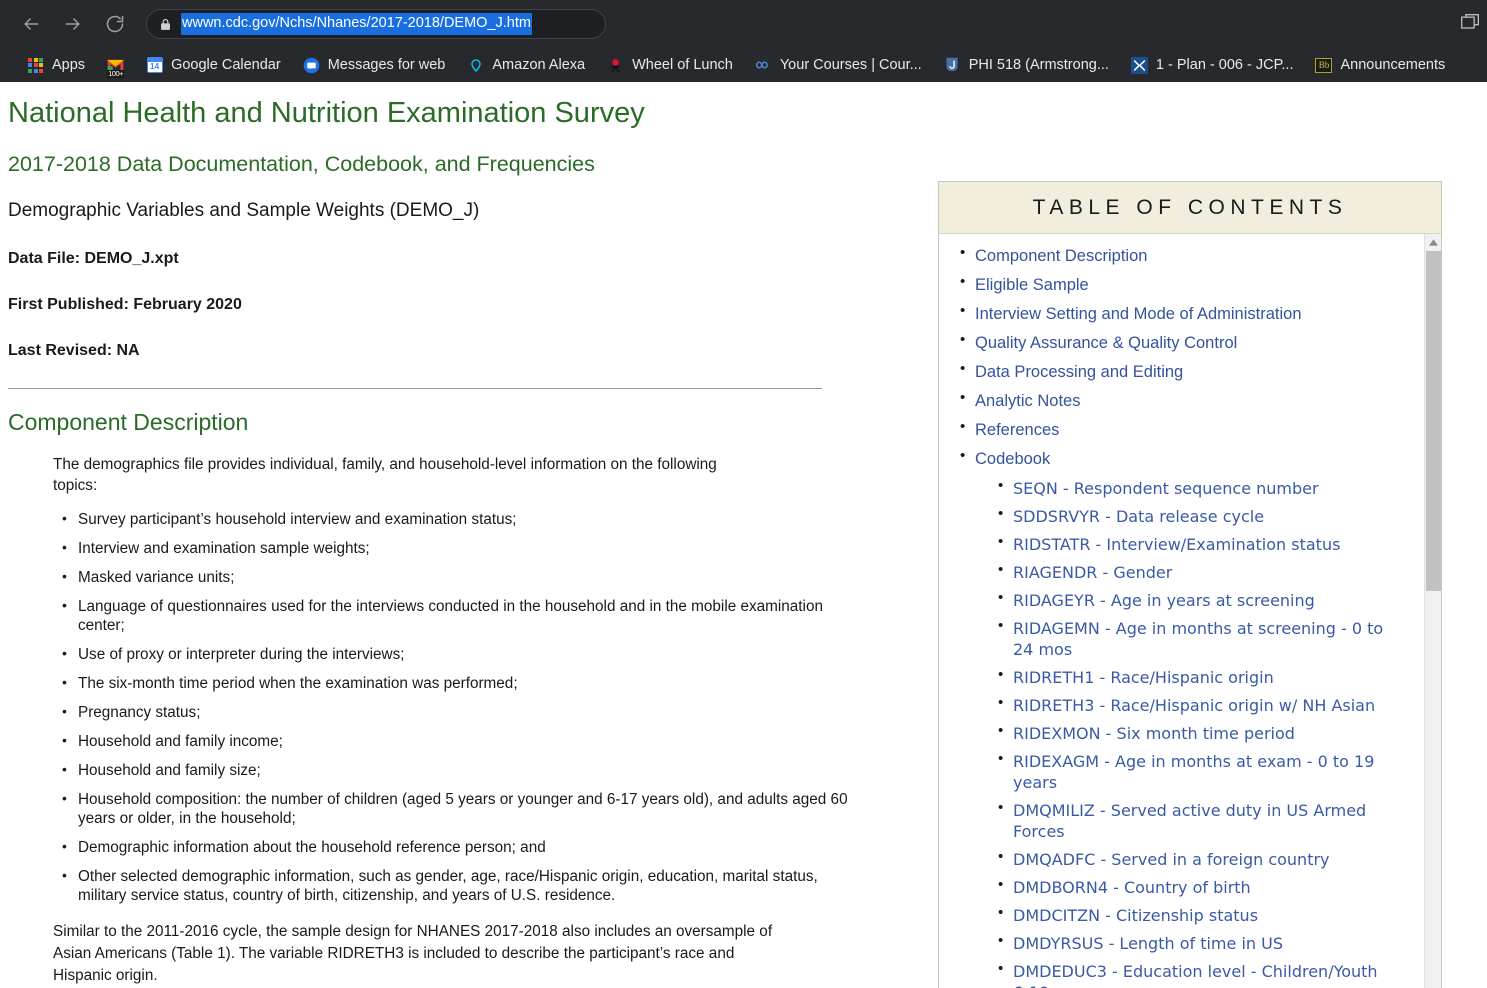  I want to click on wheel-of-lunch-icon, so click(615, 65).